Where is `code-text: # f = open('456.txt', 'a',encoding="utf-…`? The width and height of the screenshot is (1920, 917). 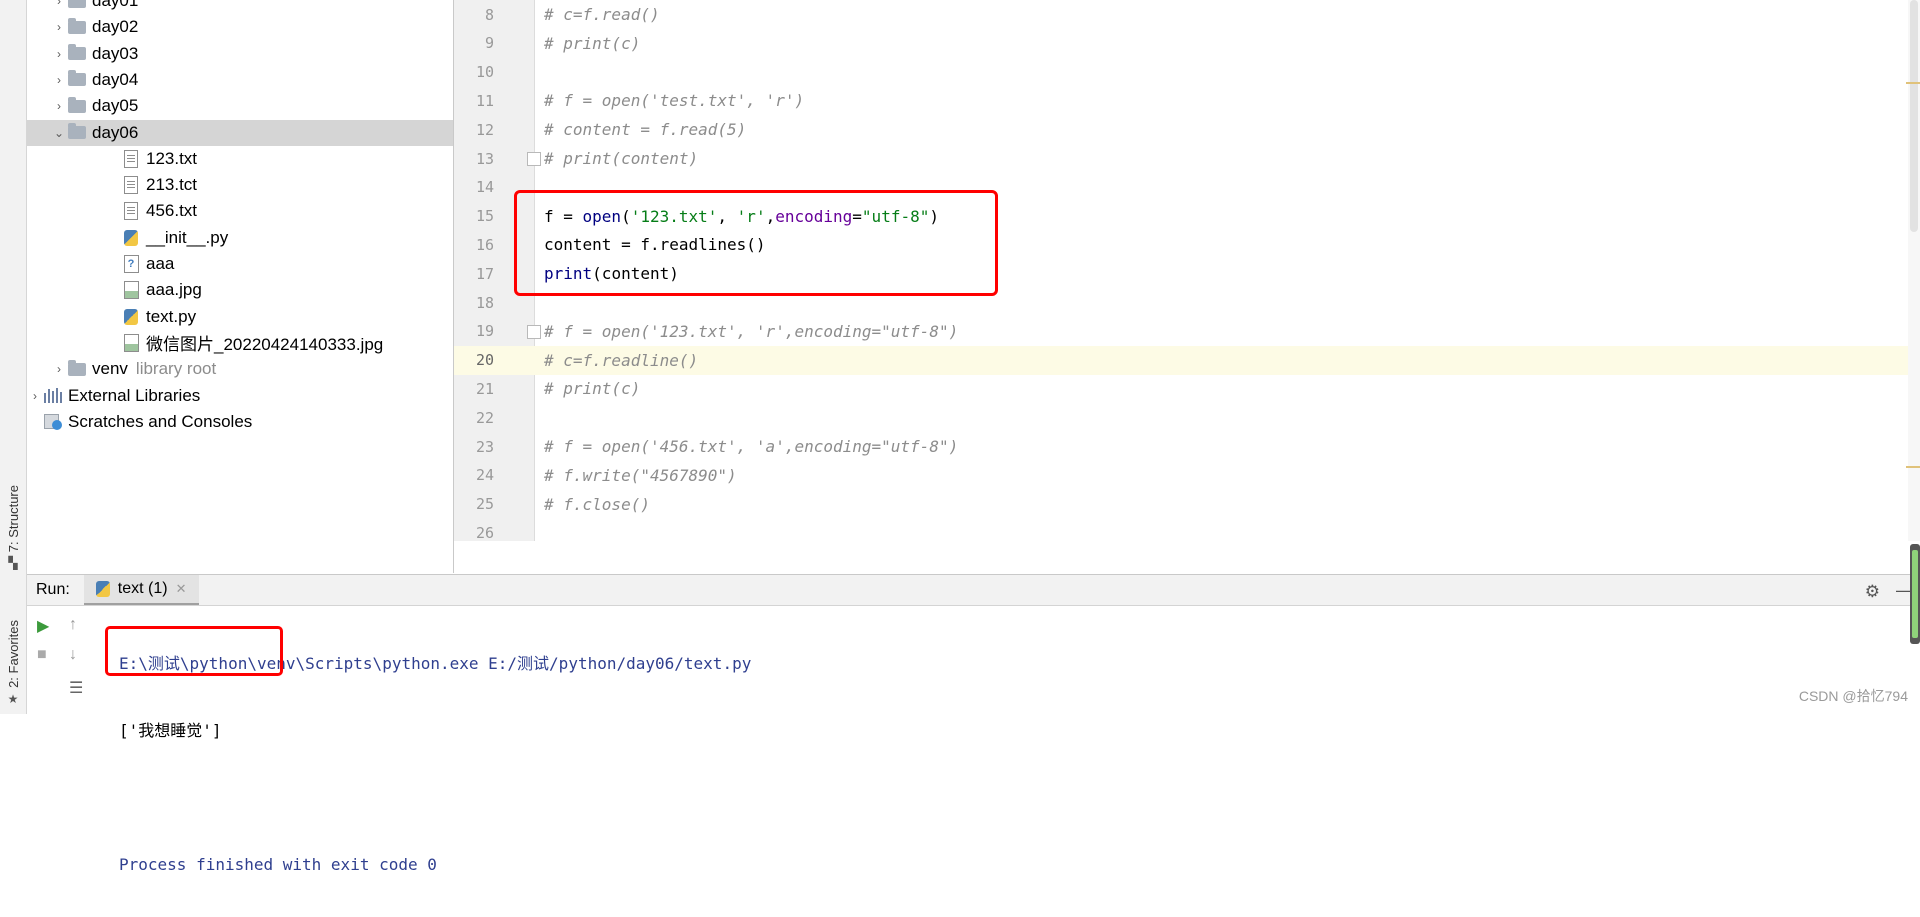 code-text: # f = open('456.txt', 'a',encoding="utf-… is located at coordinates (751, 446).